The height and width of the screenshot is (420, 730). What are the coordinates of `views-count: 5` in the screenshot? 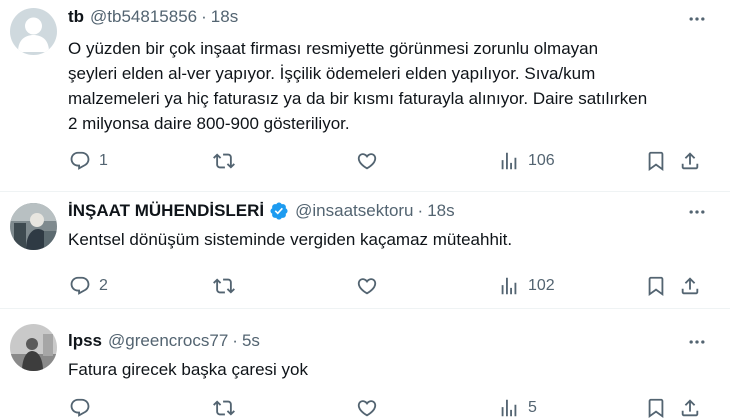 It's located at (532, 407).